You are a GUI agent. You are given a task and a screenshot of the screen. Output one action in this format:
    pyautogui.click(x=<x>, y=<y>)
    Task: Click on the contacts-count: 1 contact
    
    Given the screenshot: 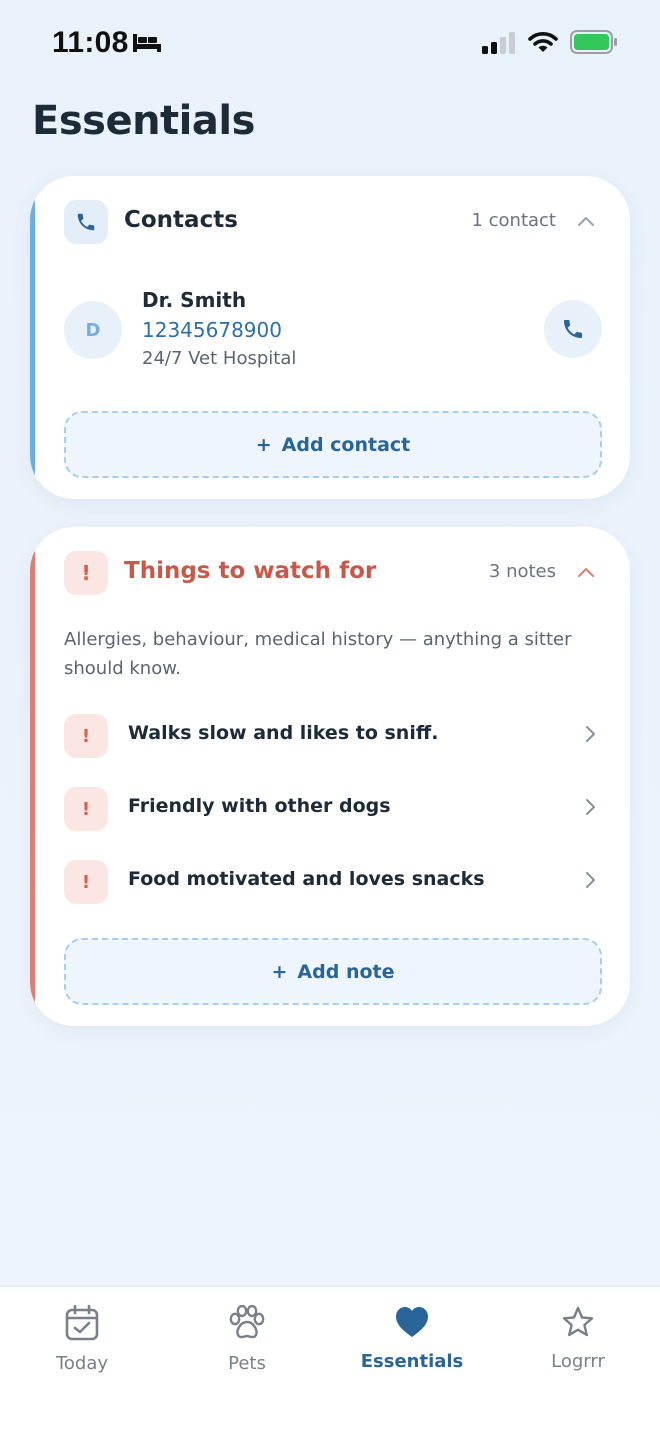 What is the action you would take?
    pyautogui.click(x=513, y=220)
    